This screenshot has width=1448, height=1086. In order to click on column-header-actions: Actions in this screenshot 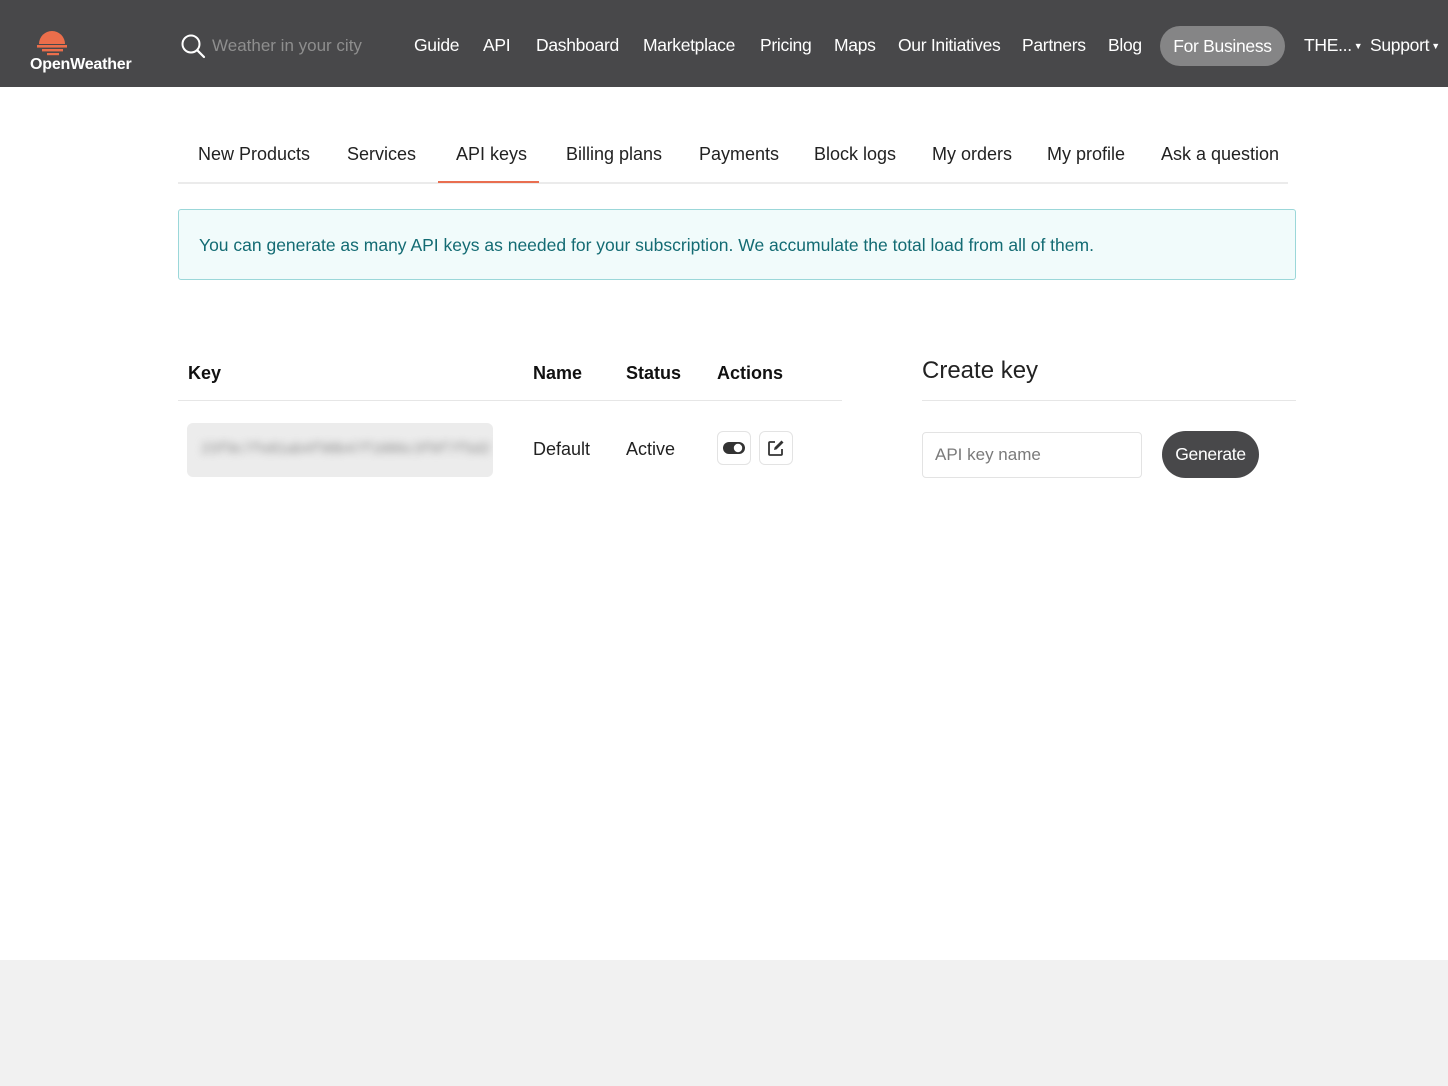, I will do `click(750, 373)`.